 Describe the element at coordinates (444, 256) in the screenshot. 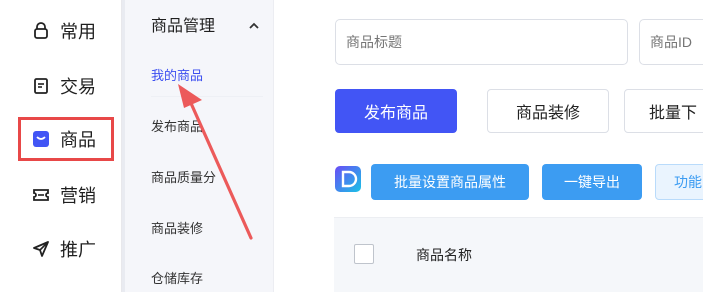

I see `column-product-name: 商品名称` at that location.